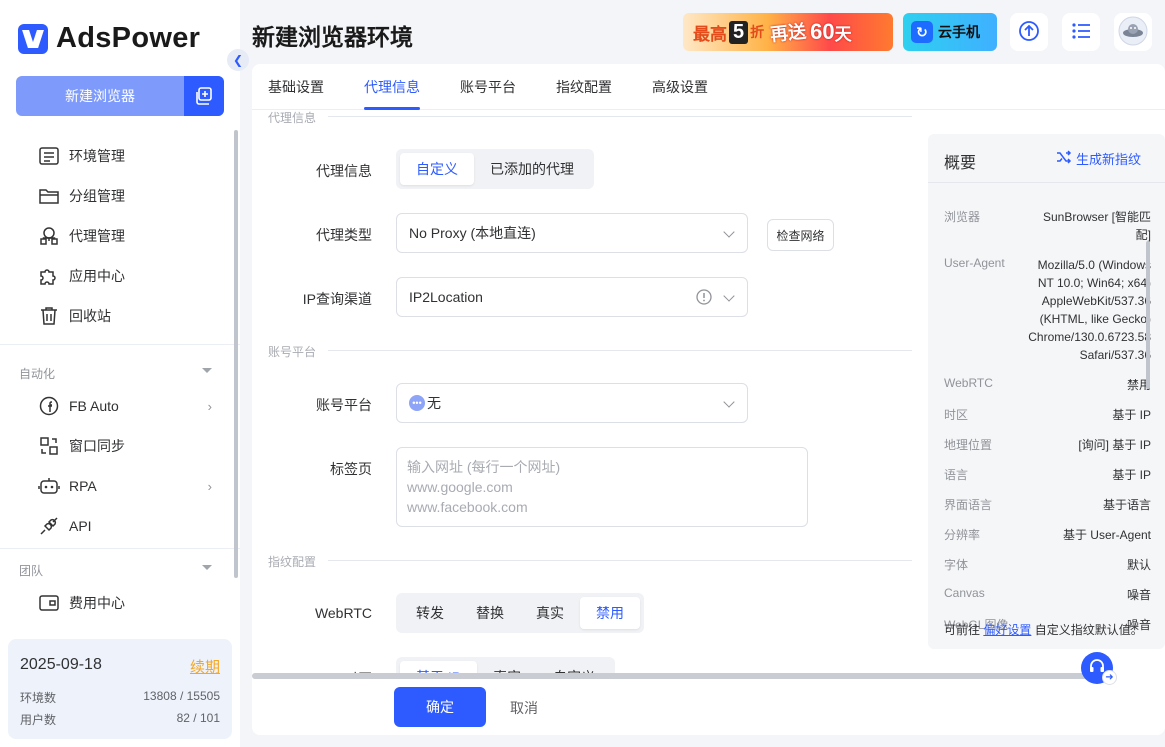  I want to click on sidebar-item-fb-auto: FB Auto ›, so click(128, 406).